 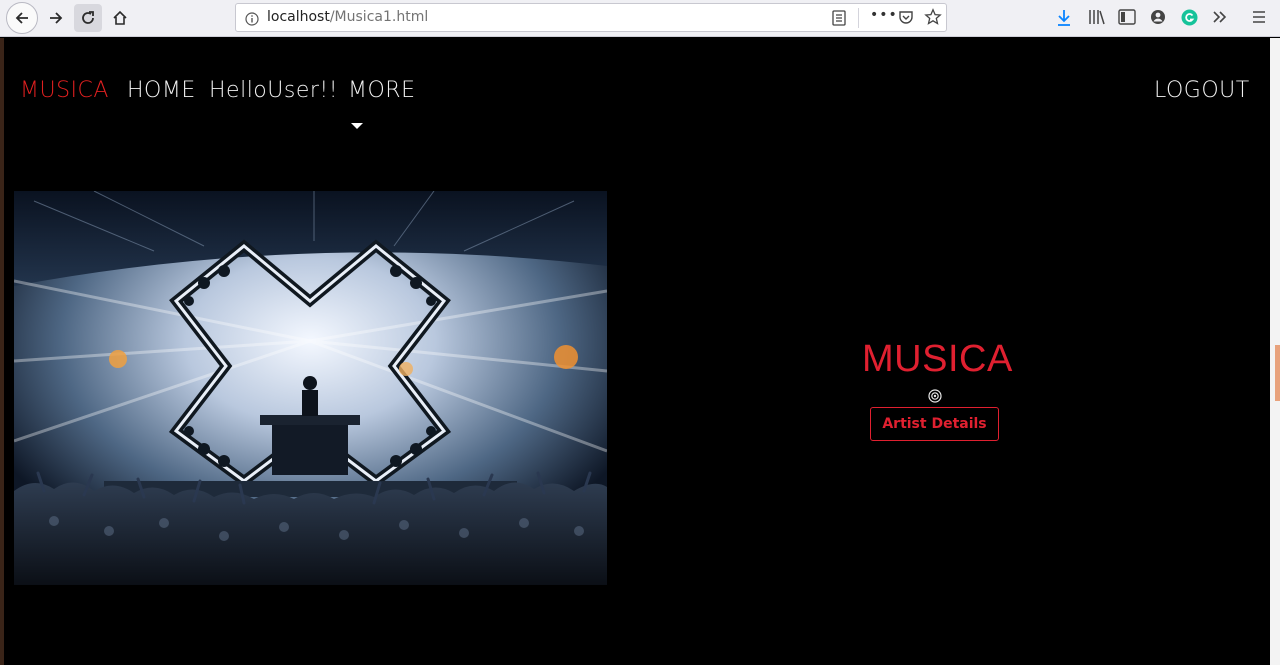 I want to click on nav-user-link: HelloUser!!, so click(x=273, y=90).